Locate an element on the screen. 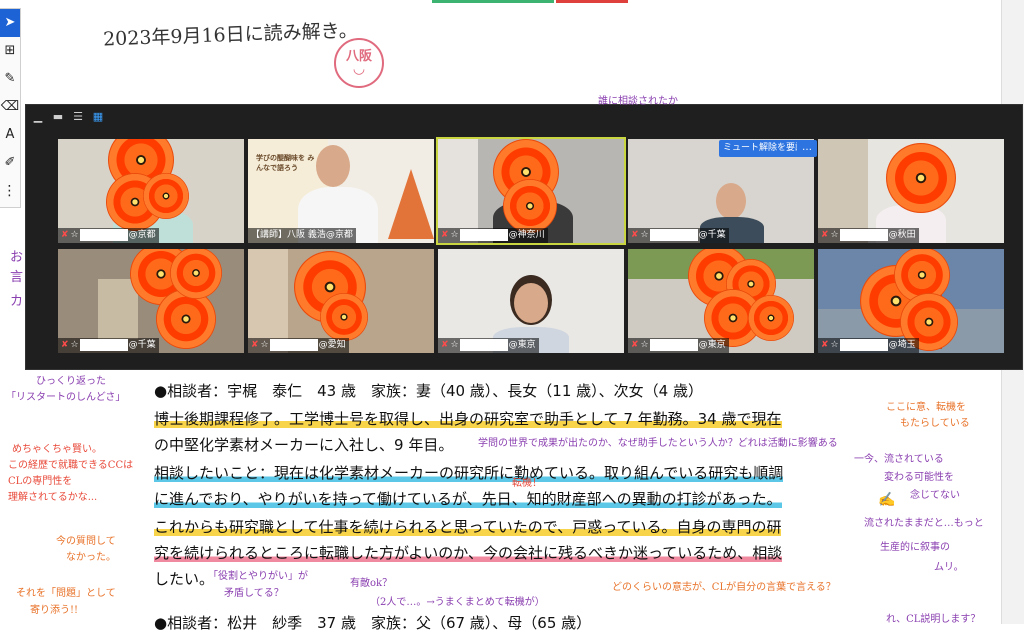 The width and height of the screenshot is (1024, 633). annotation: 流されたままだと…もっと is located at coordinates (924, 523).